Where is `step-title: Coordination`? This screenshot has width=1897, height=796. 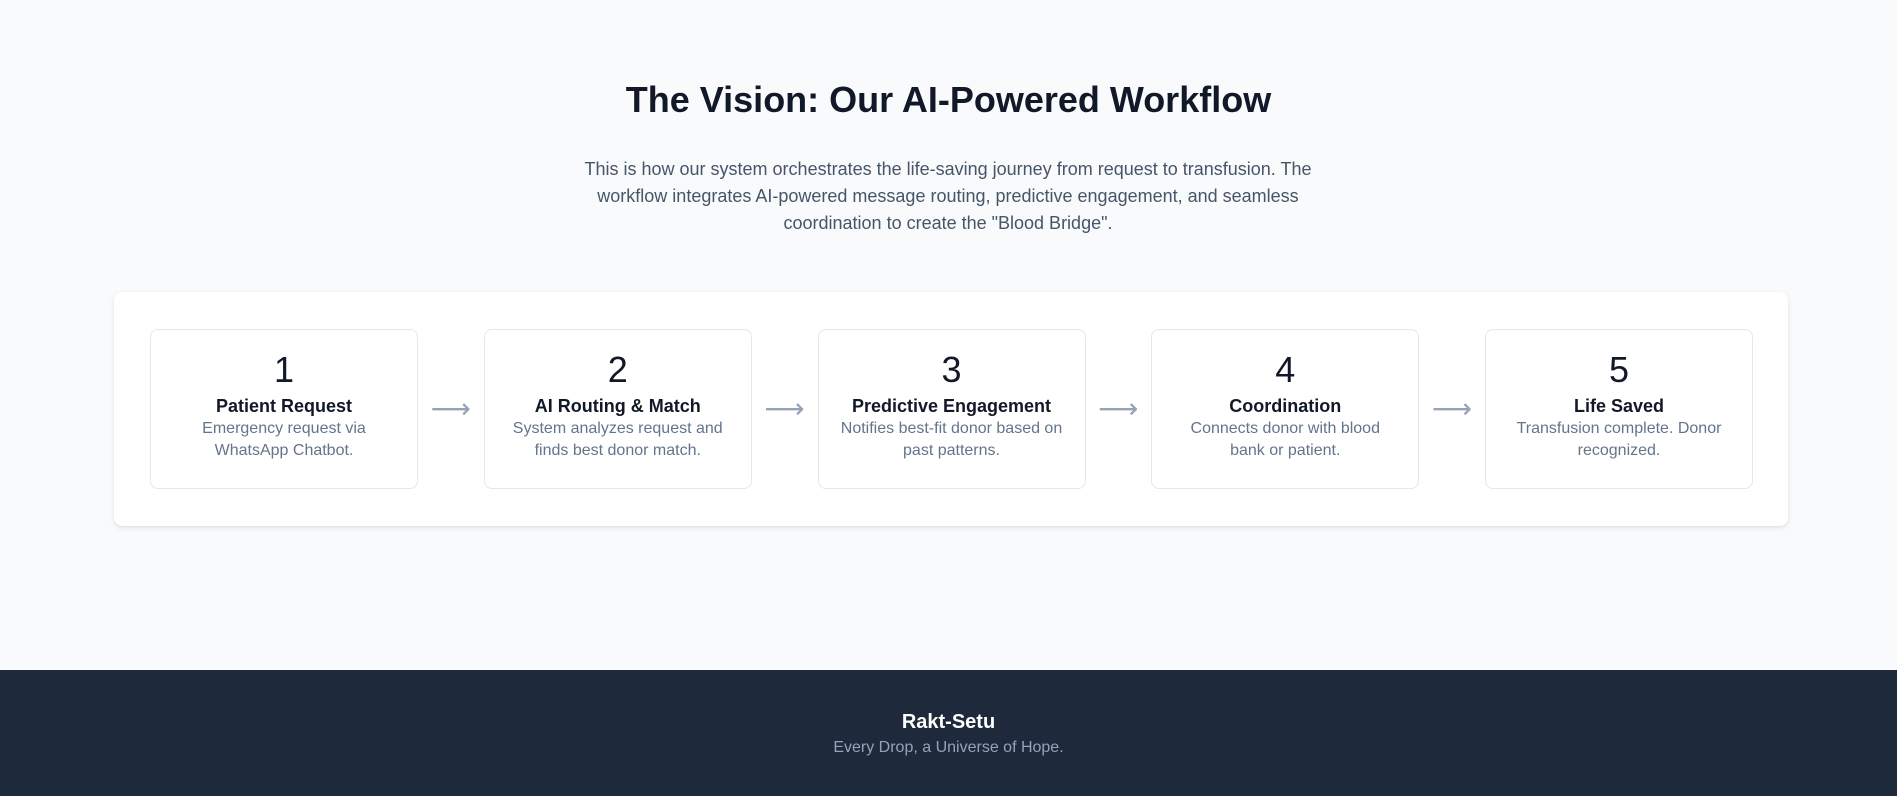
step-title: Coordination is located at coordinates (1285, 406).